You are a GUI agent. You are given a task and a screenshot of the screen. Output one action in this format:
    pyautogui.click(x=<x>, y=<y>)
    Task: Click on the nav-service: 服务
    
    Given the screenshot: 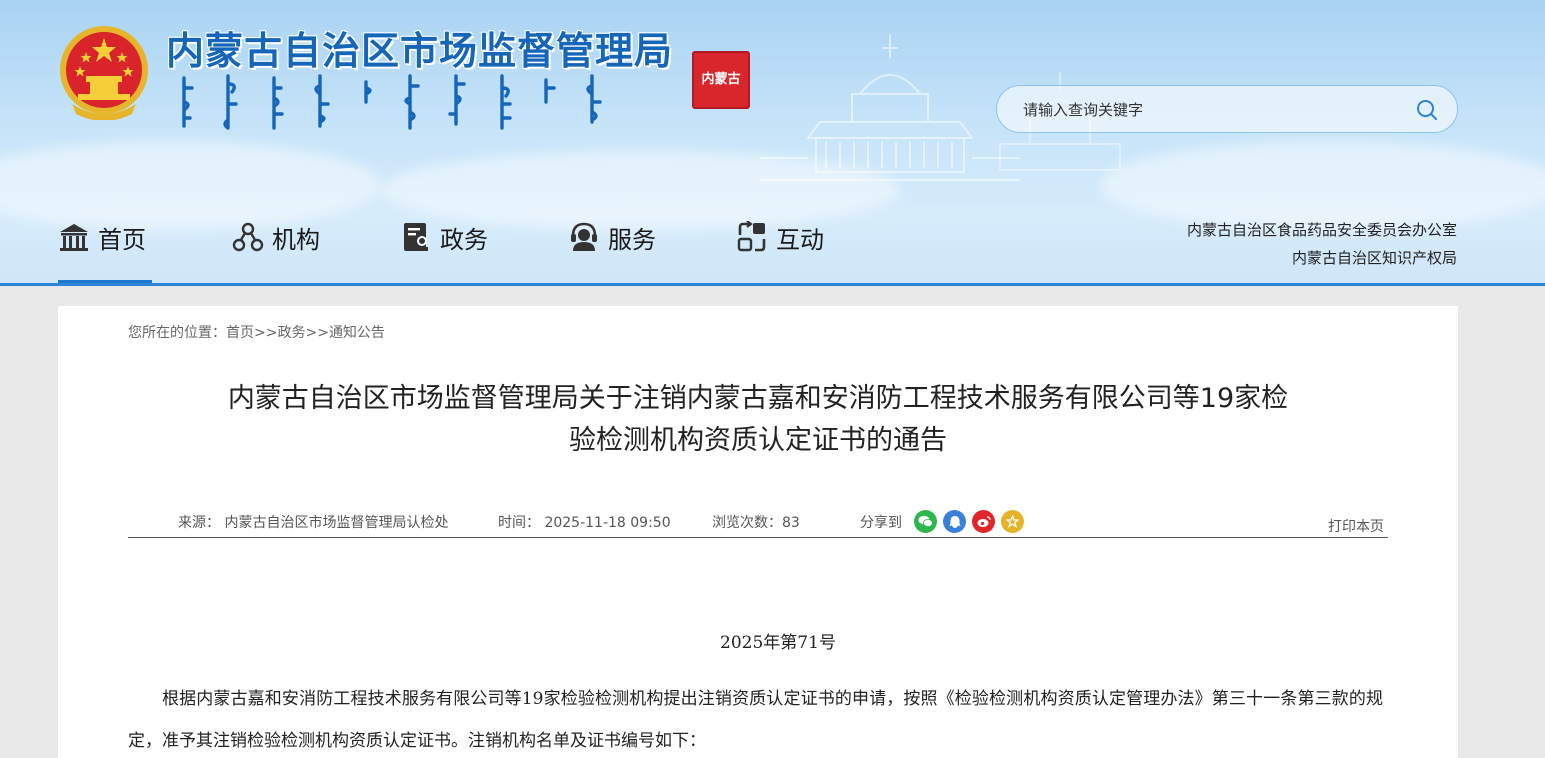 What is the action you would take?
    pyautogui.click(x=612, y=237)
    